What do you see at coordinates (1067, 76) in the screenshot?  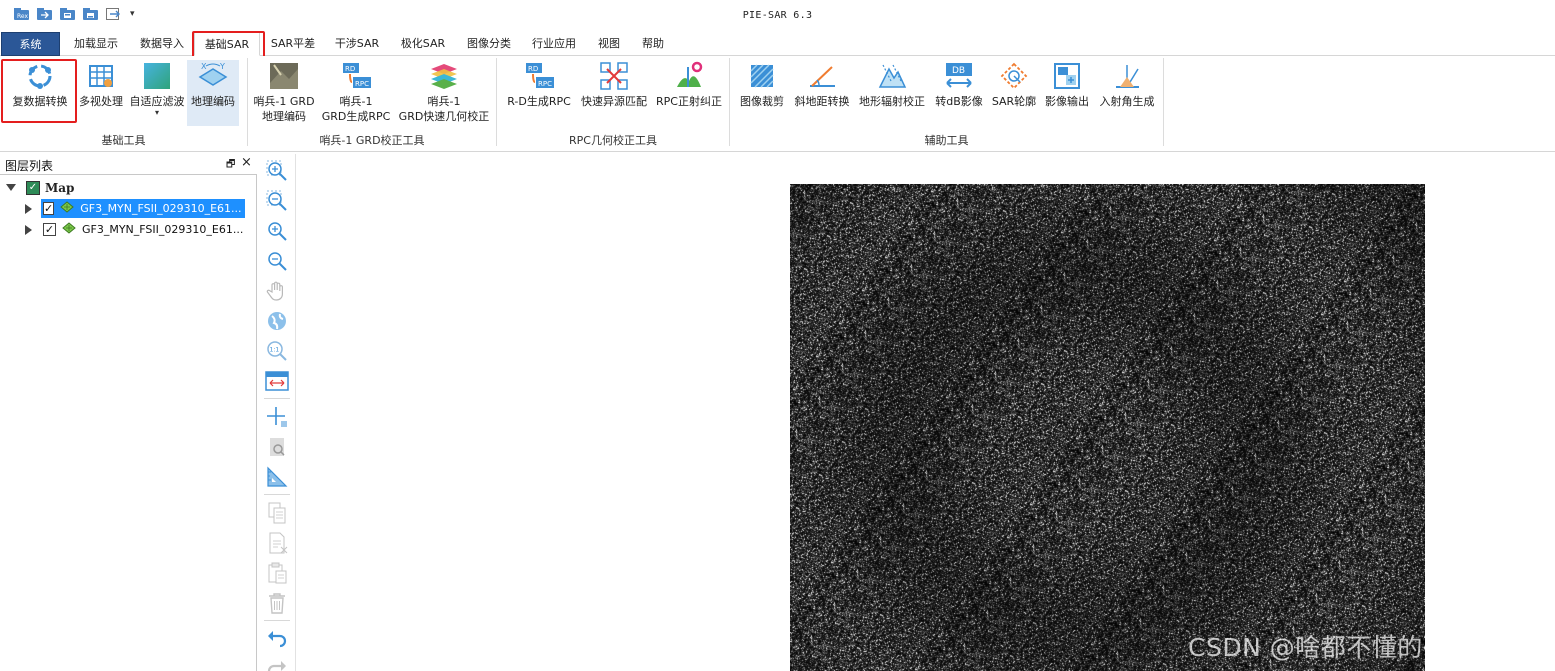 I see `image-export-icon` at bounding box center [1067, 76].